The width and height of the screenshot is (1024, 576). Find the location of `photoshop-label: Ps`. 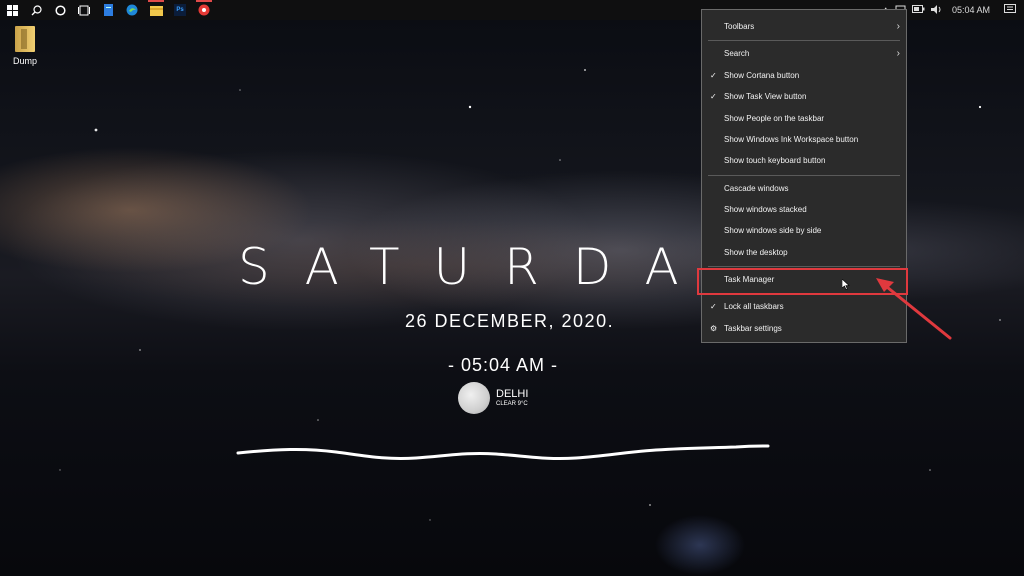

photoshop-label: Ps is located at coordinates (180, 10).